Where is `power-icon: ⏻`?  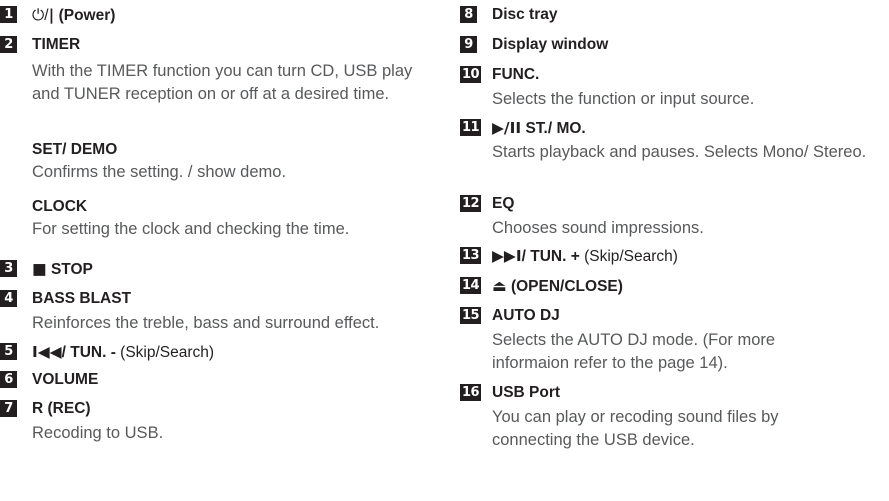 power-icon: ⏻ is located at coordinates (38, 15).